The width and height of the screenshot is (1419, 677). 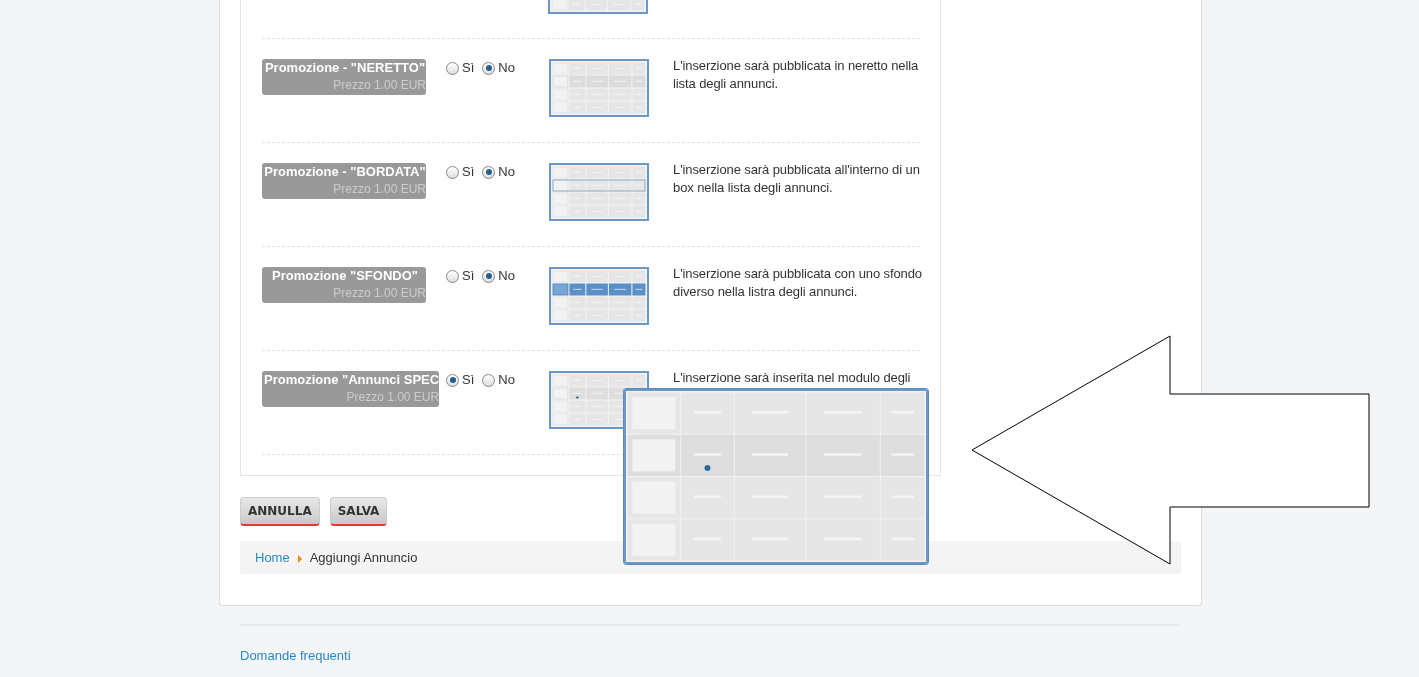 I want to click on promotion-title: Promozione - "BORDATA", so click(x=344, y=172).